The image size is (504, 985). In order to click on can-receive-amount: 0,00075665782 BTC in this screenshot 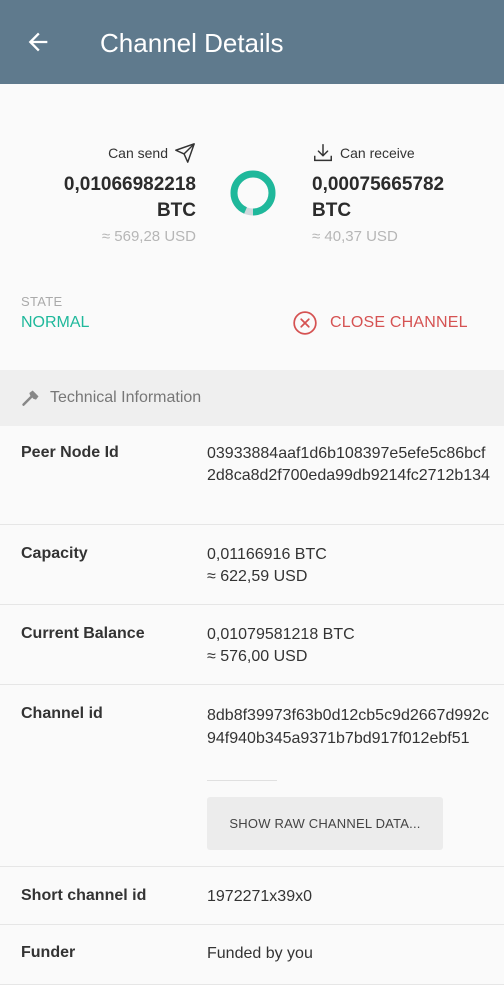, I will do `click(378, 198)`.